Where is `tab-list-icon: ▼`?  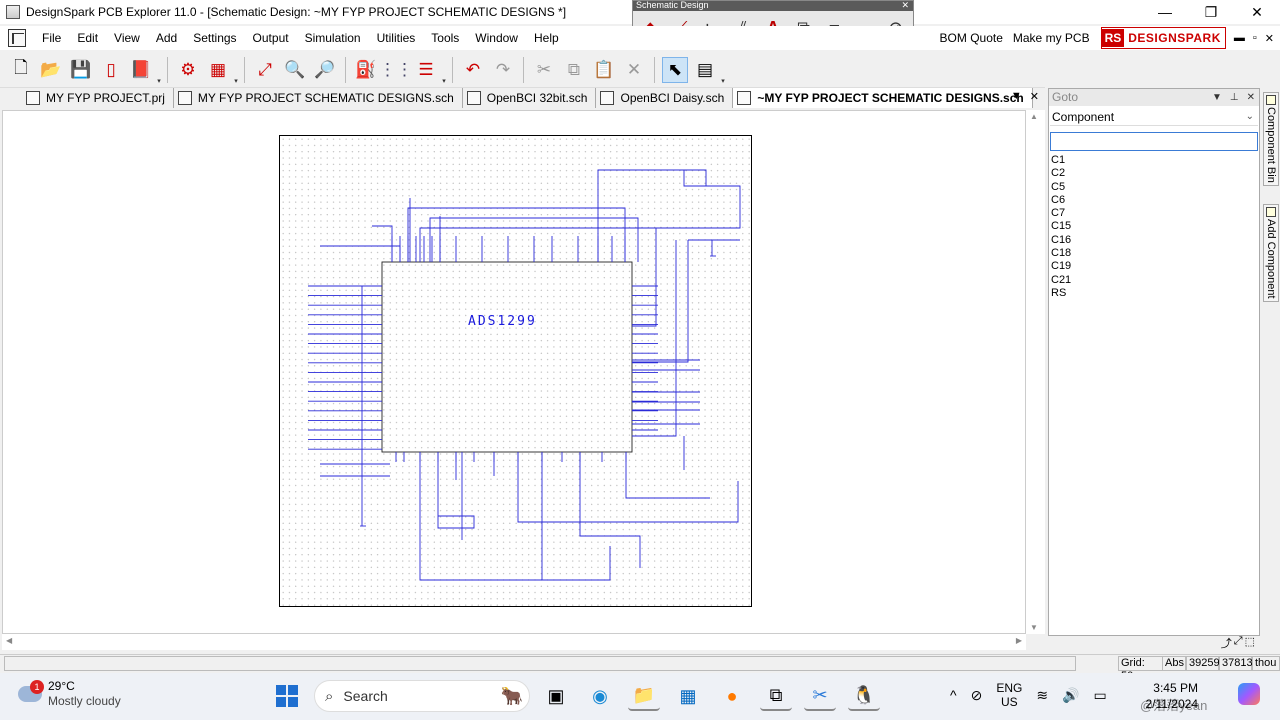
tab-list-icon: ▼ is located at coordinates (1016, 96).